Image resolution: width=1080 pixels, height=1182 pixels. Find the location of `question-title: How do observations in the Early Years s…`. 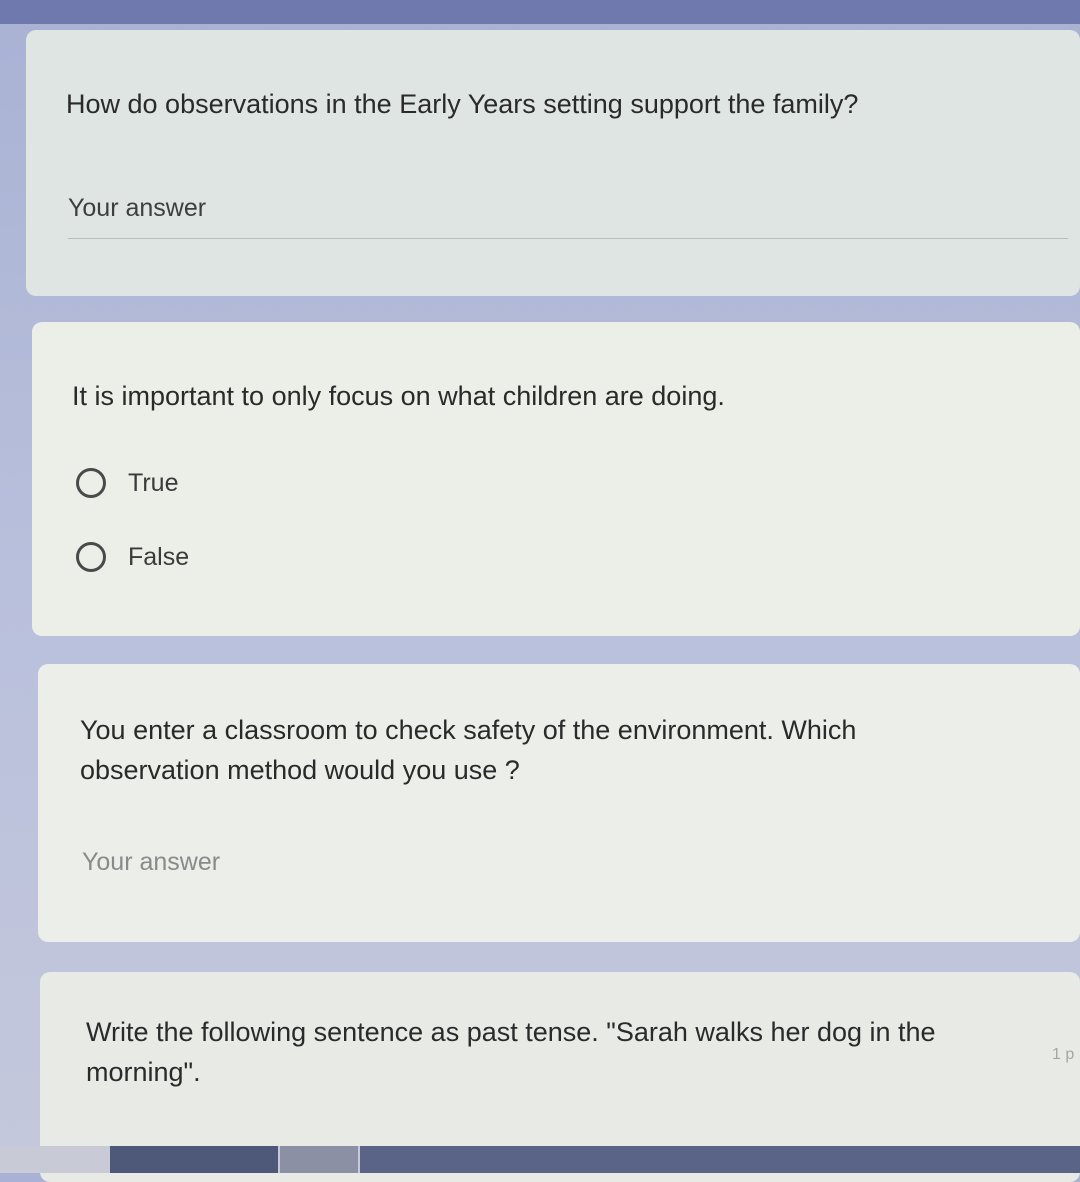

question-title: How do observations in the Early Years s… is located at coordinates (462, 104).